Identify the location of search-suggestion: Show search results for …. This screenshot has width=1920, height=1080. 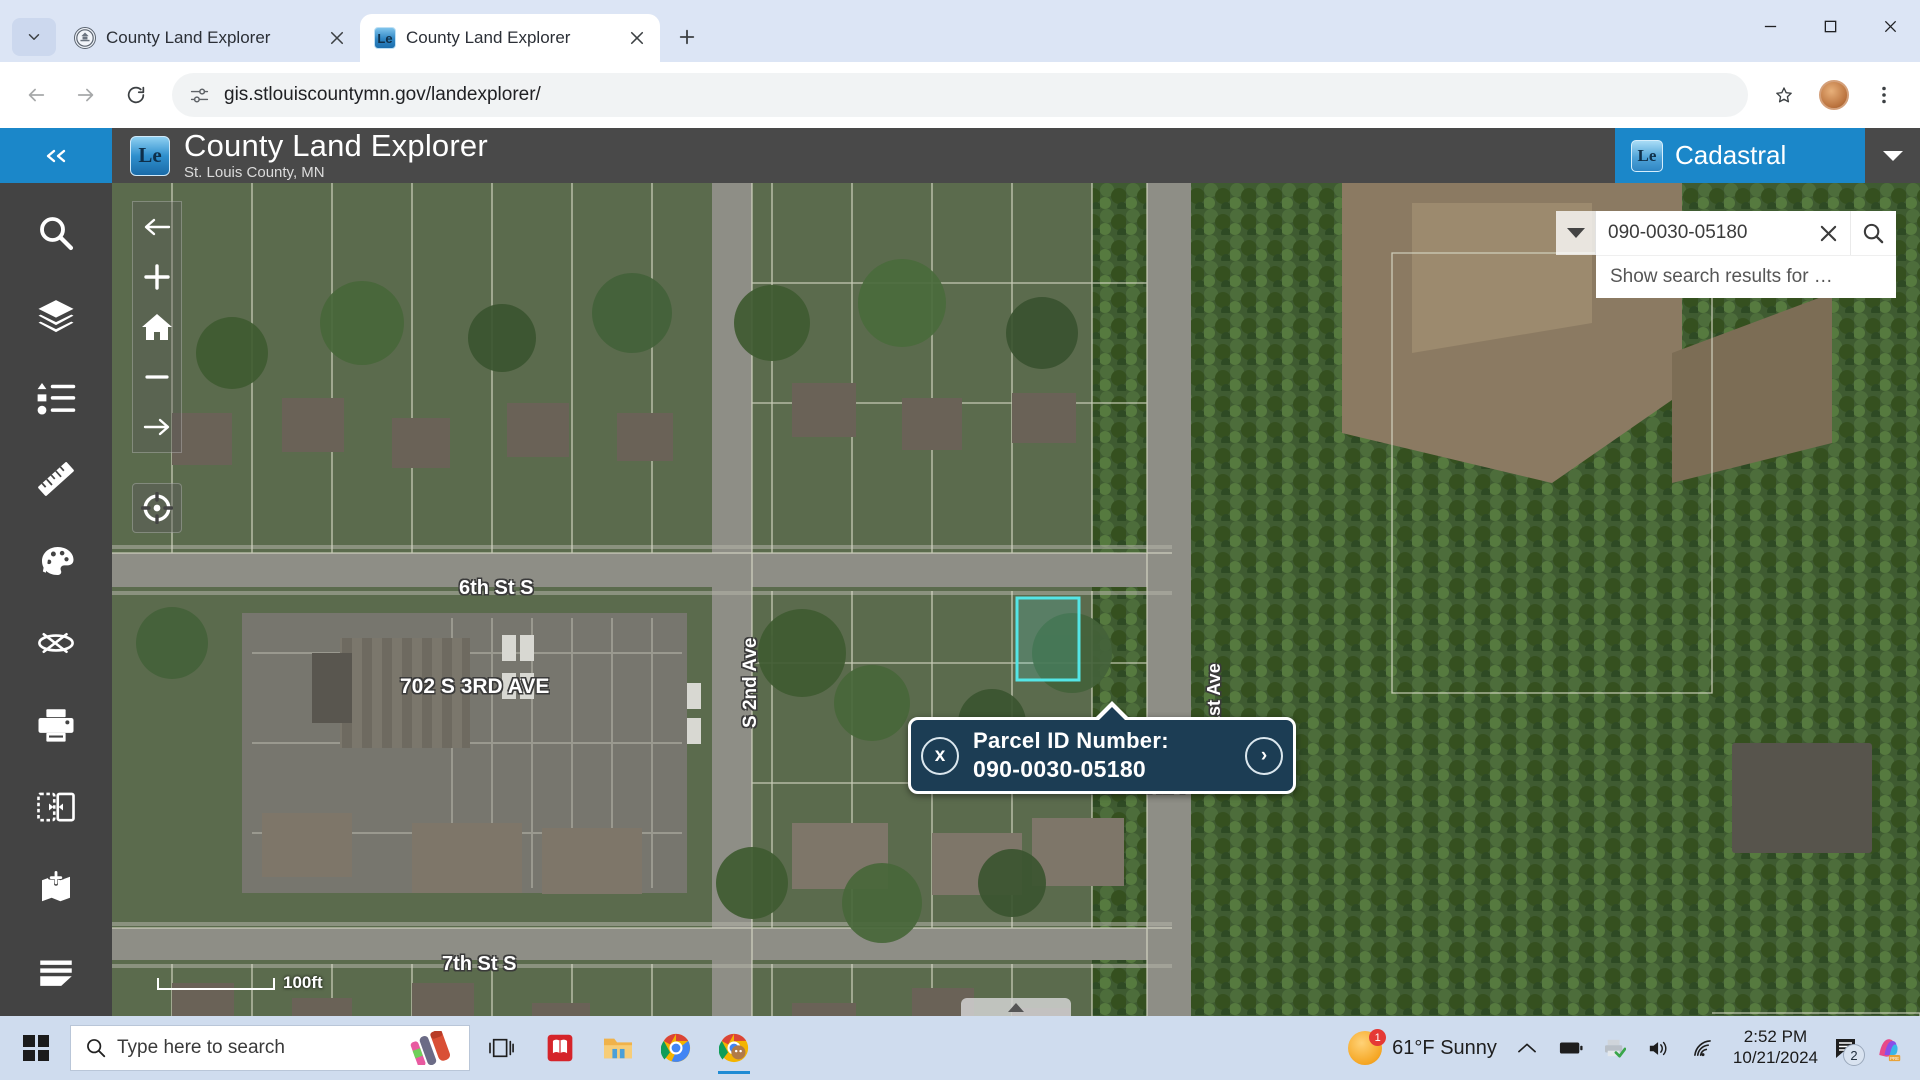
(1746, 276).